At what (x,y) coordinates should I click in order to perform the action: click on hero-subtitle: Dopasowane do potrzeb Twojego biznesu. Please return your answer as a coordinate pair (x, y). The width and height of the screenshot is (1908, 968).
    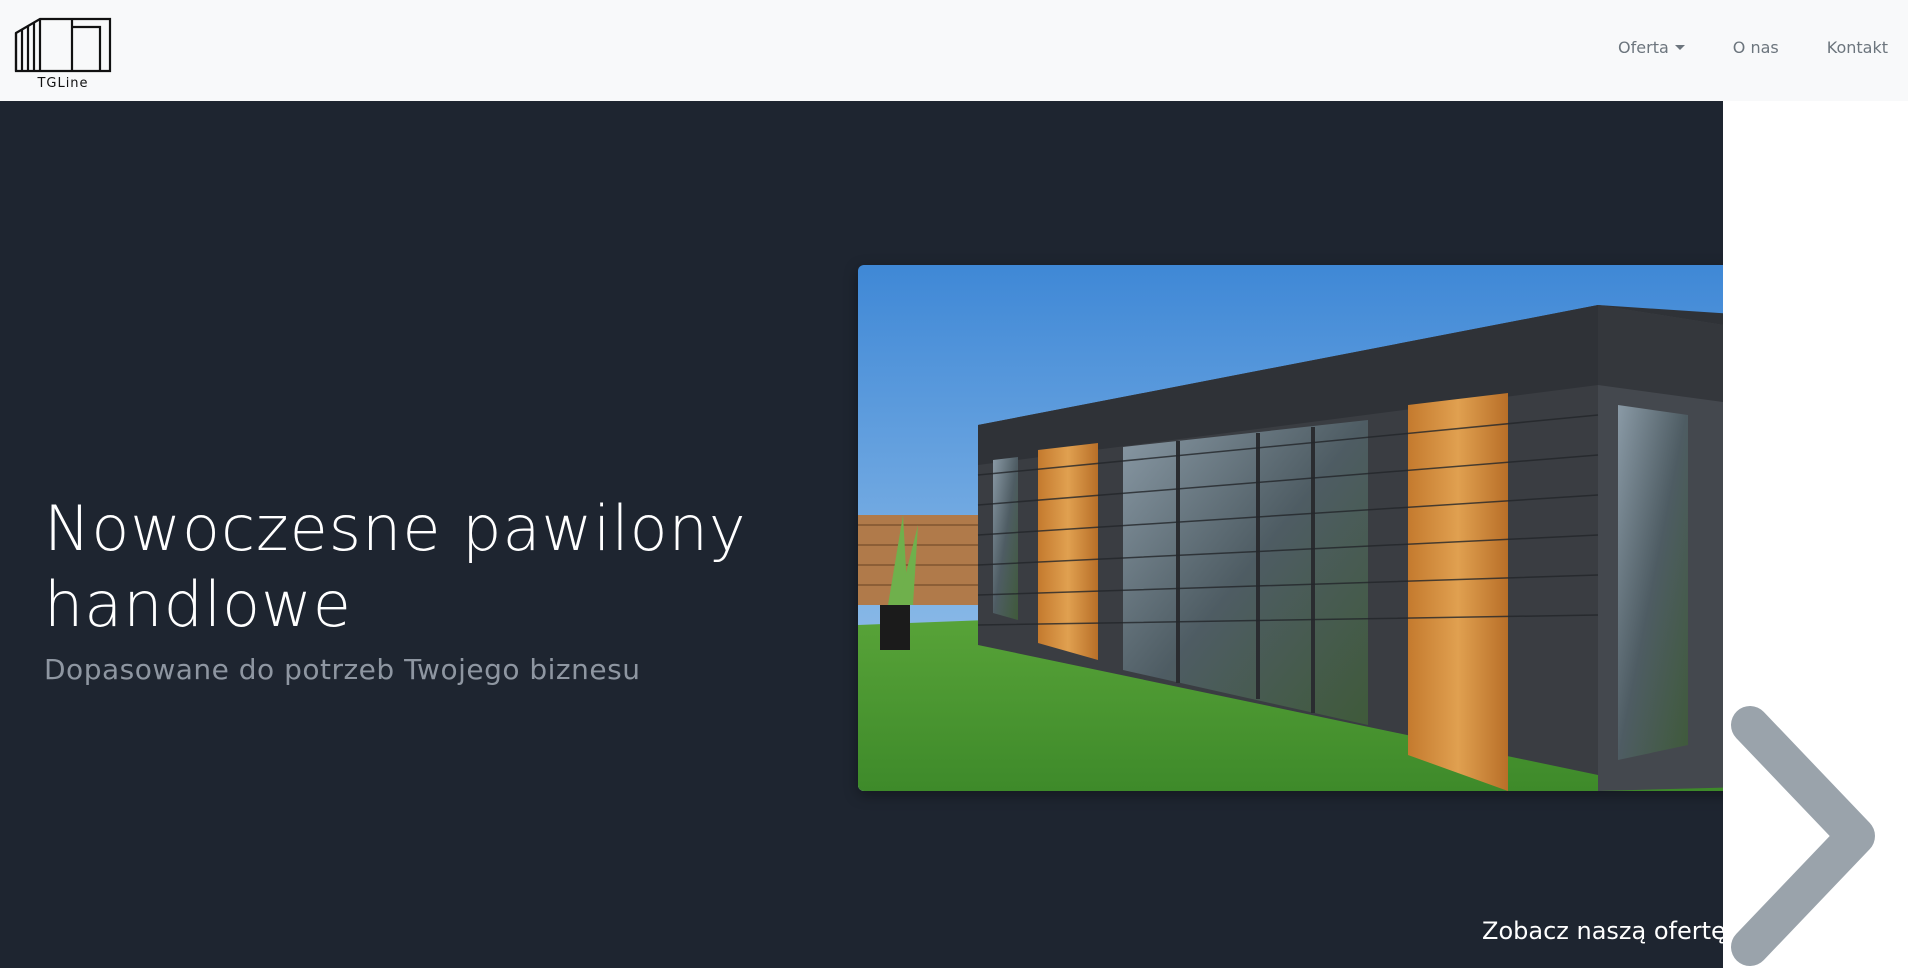
    Looking at the image, I should click on (342, 669).